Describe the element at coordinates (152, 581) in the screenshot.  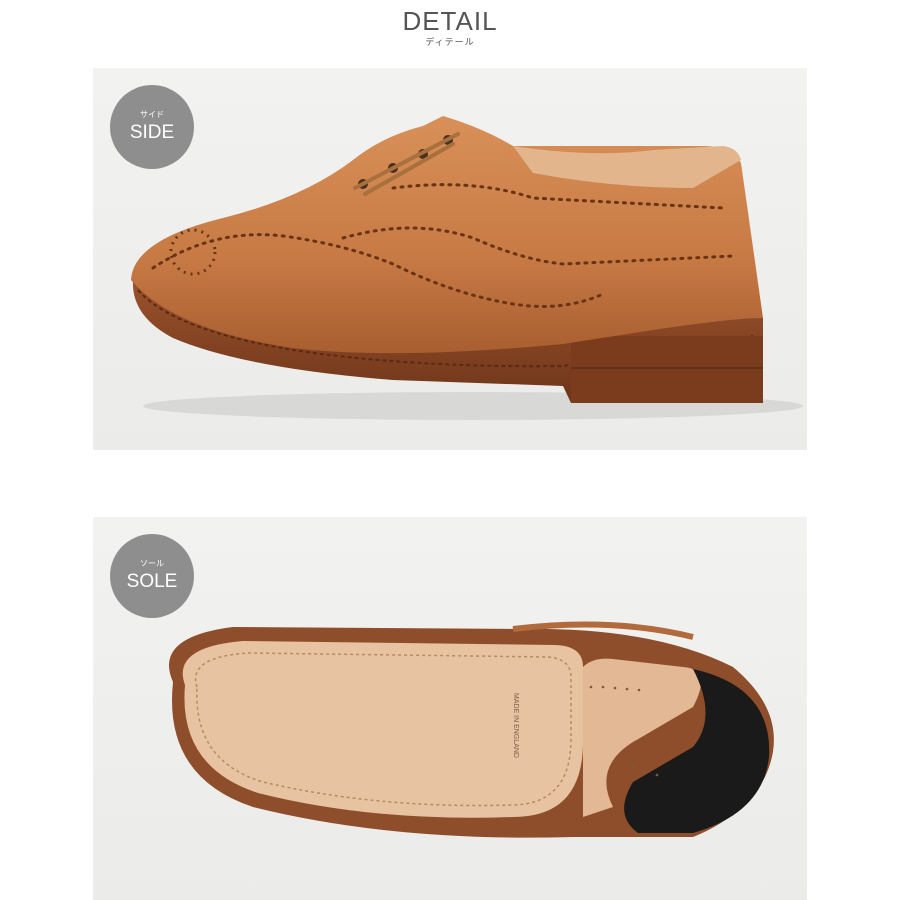
I see `sole-badge-en: SOLE` at that location.